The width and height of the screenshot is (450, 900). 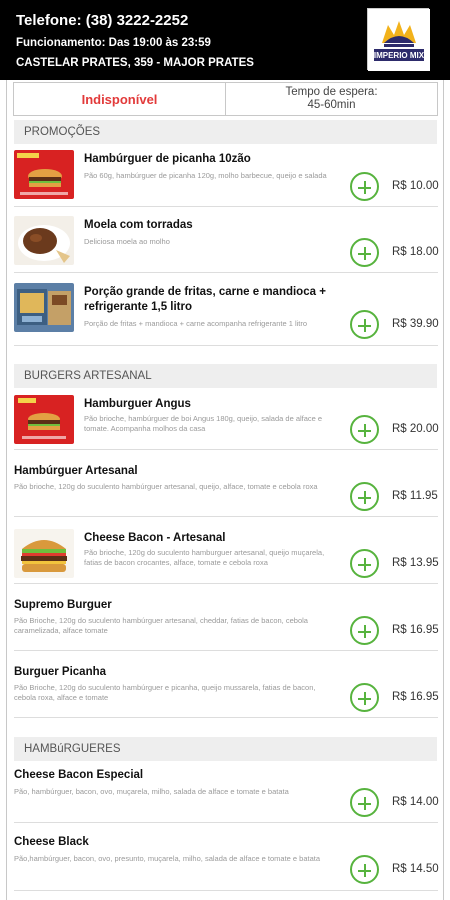 I want to click on item-name: Supremo Burguer, so click(x=63, y=605).